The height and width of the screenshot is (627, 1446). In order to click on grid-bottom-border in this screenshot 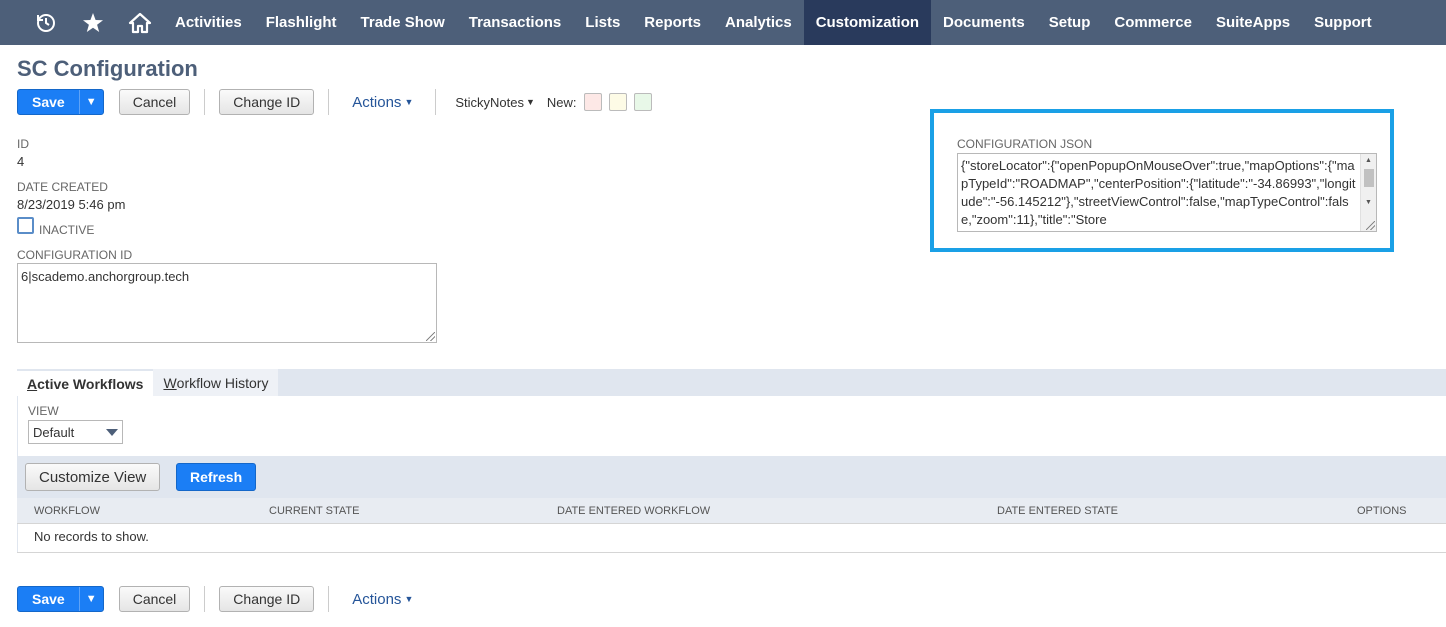, I will do `click(731, 552)`.